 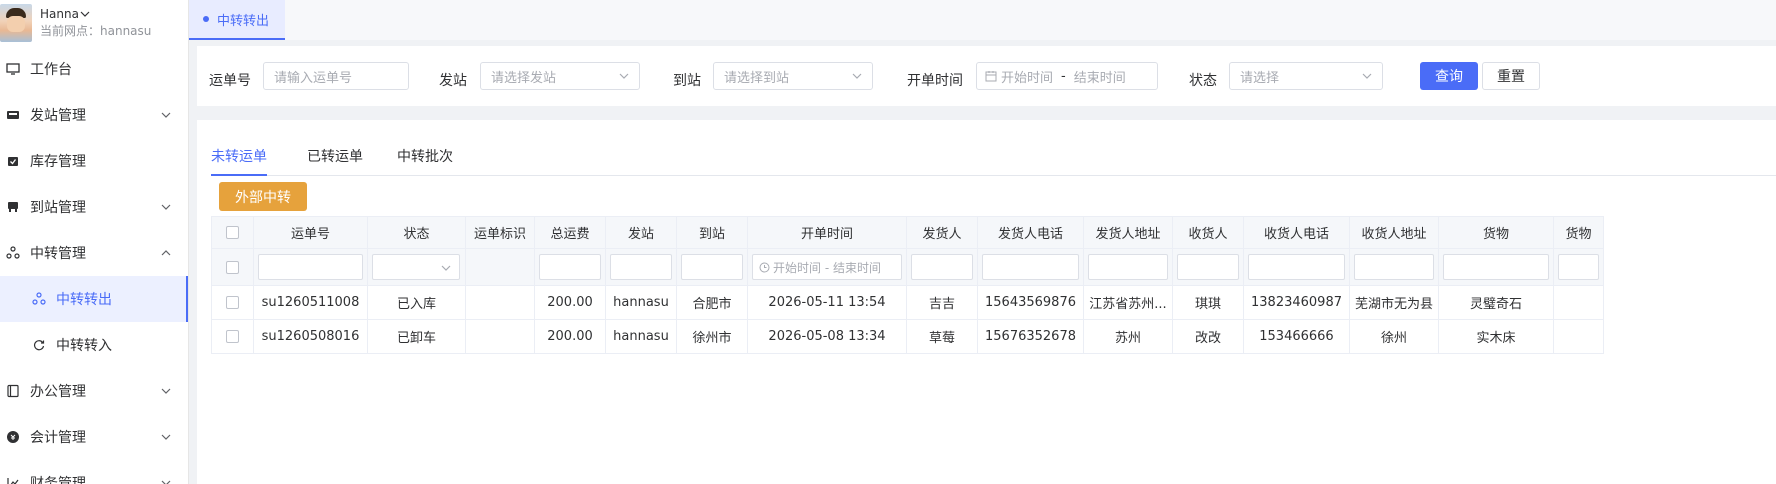 What do you see at coordinates (84, 346) in the screenshot?
I see `submenu-label: 中转转入` at bounding box center [84, 346].